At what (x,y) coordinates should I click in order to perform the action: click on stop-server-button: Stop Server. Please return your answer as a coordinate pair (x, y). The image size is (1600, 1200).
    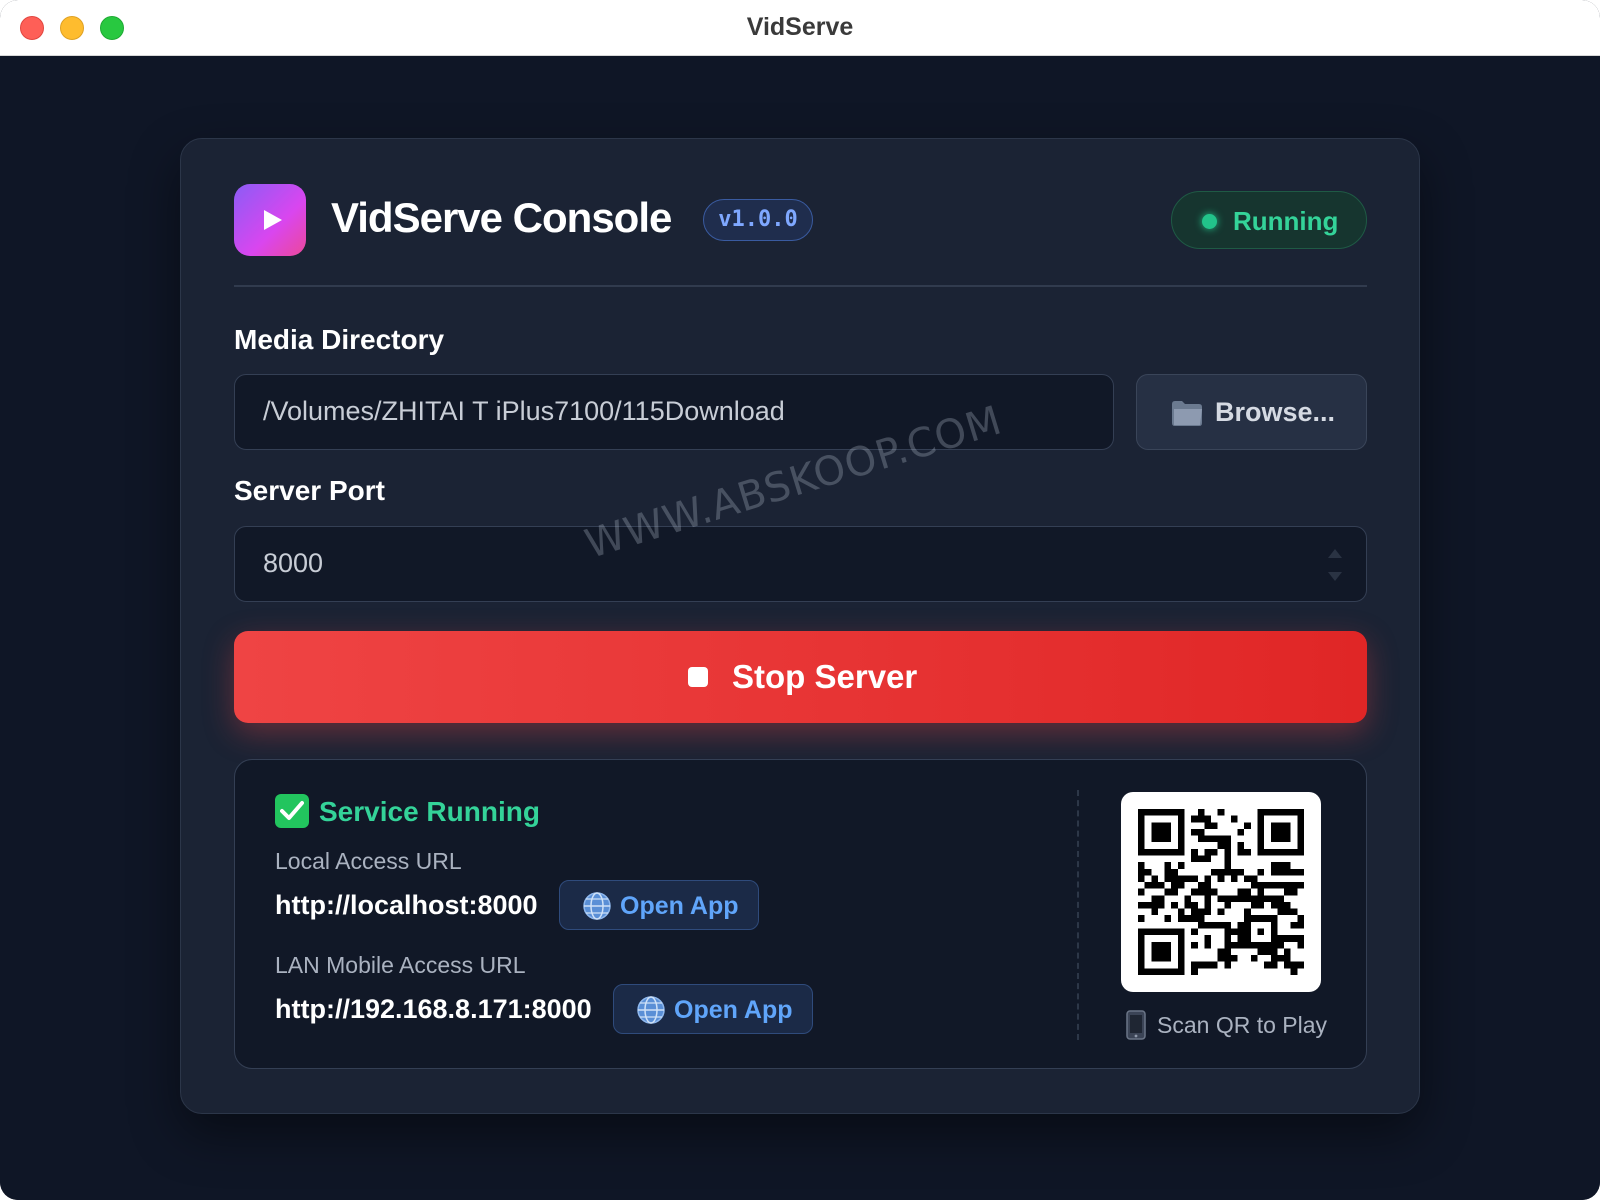
    Looking at the image, I should click on (800, 677).